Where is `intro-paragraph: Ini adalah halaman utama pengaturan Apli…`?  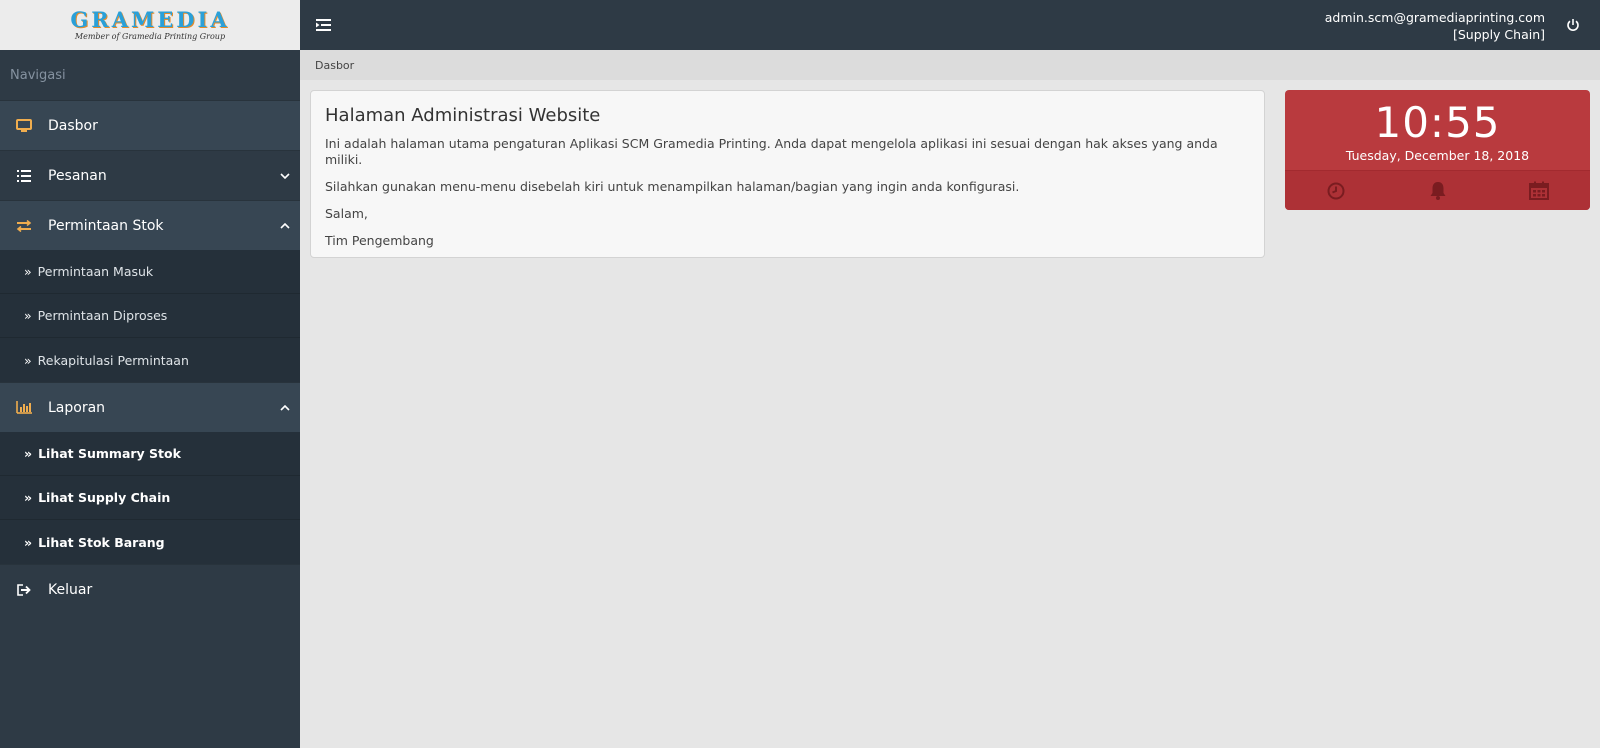 intro-paragraph: Ini adalah halaman utama pengaturan Apli… is located at coordinates (771, 151).